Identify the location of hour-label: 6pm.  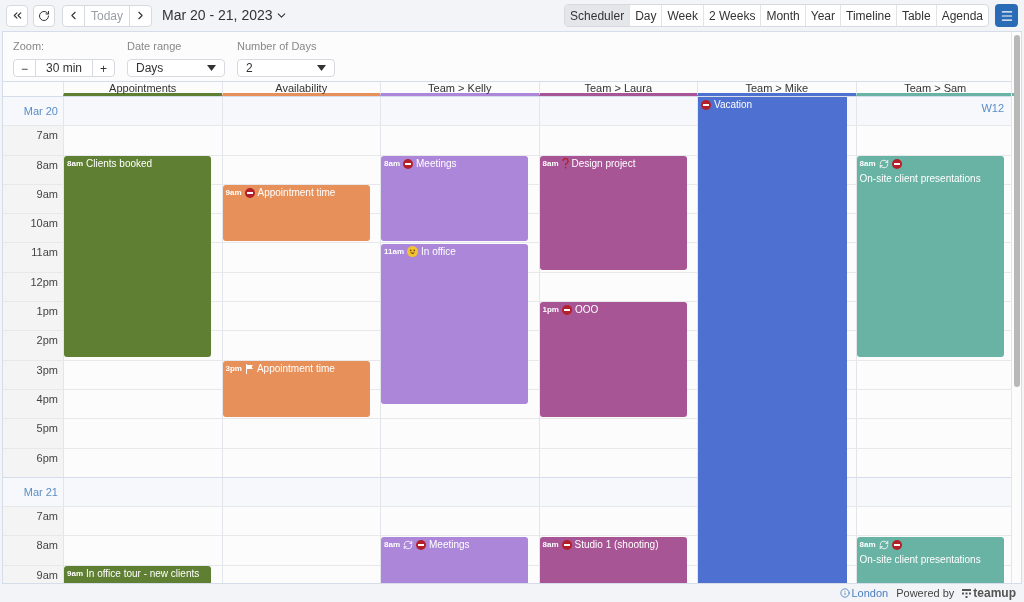
(47, 458).